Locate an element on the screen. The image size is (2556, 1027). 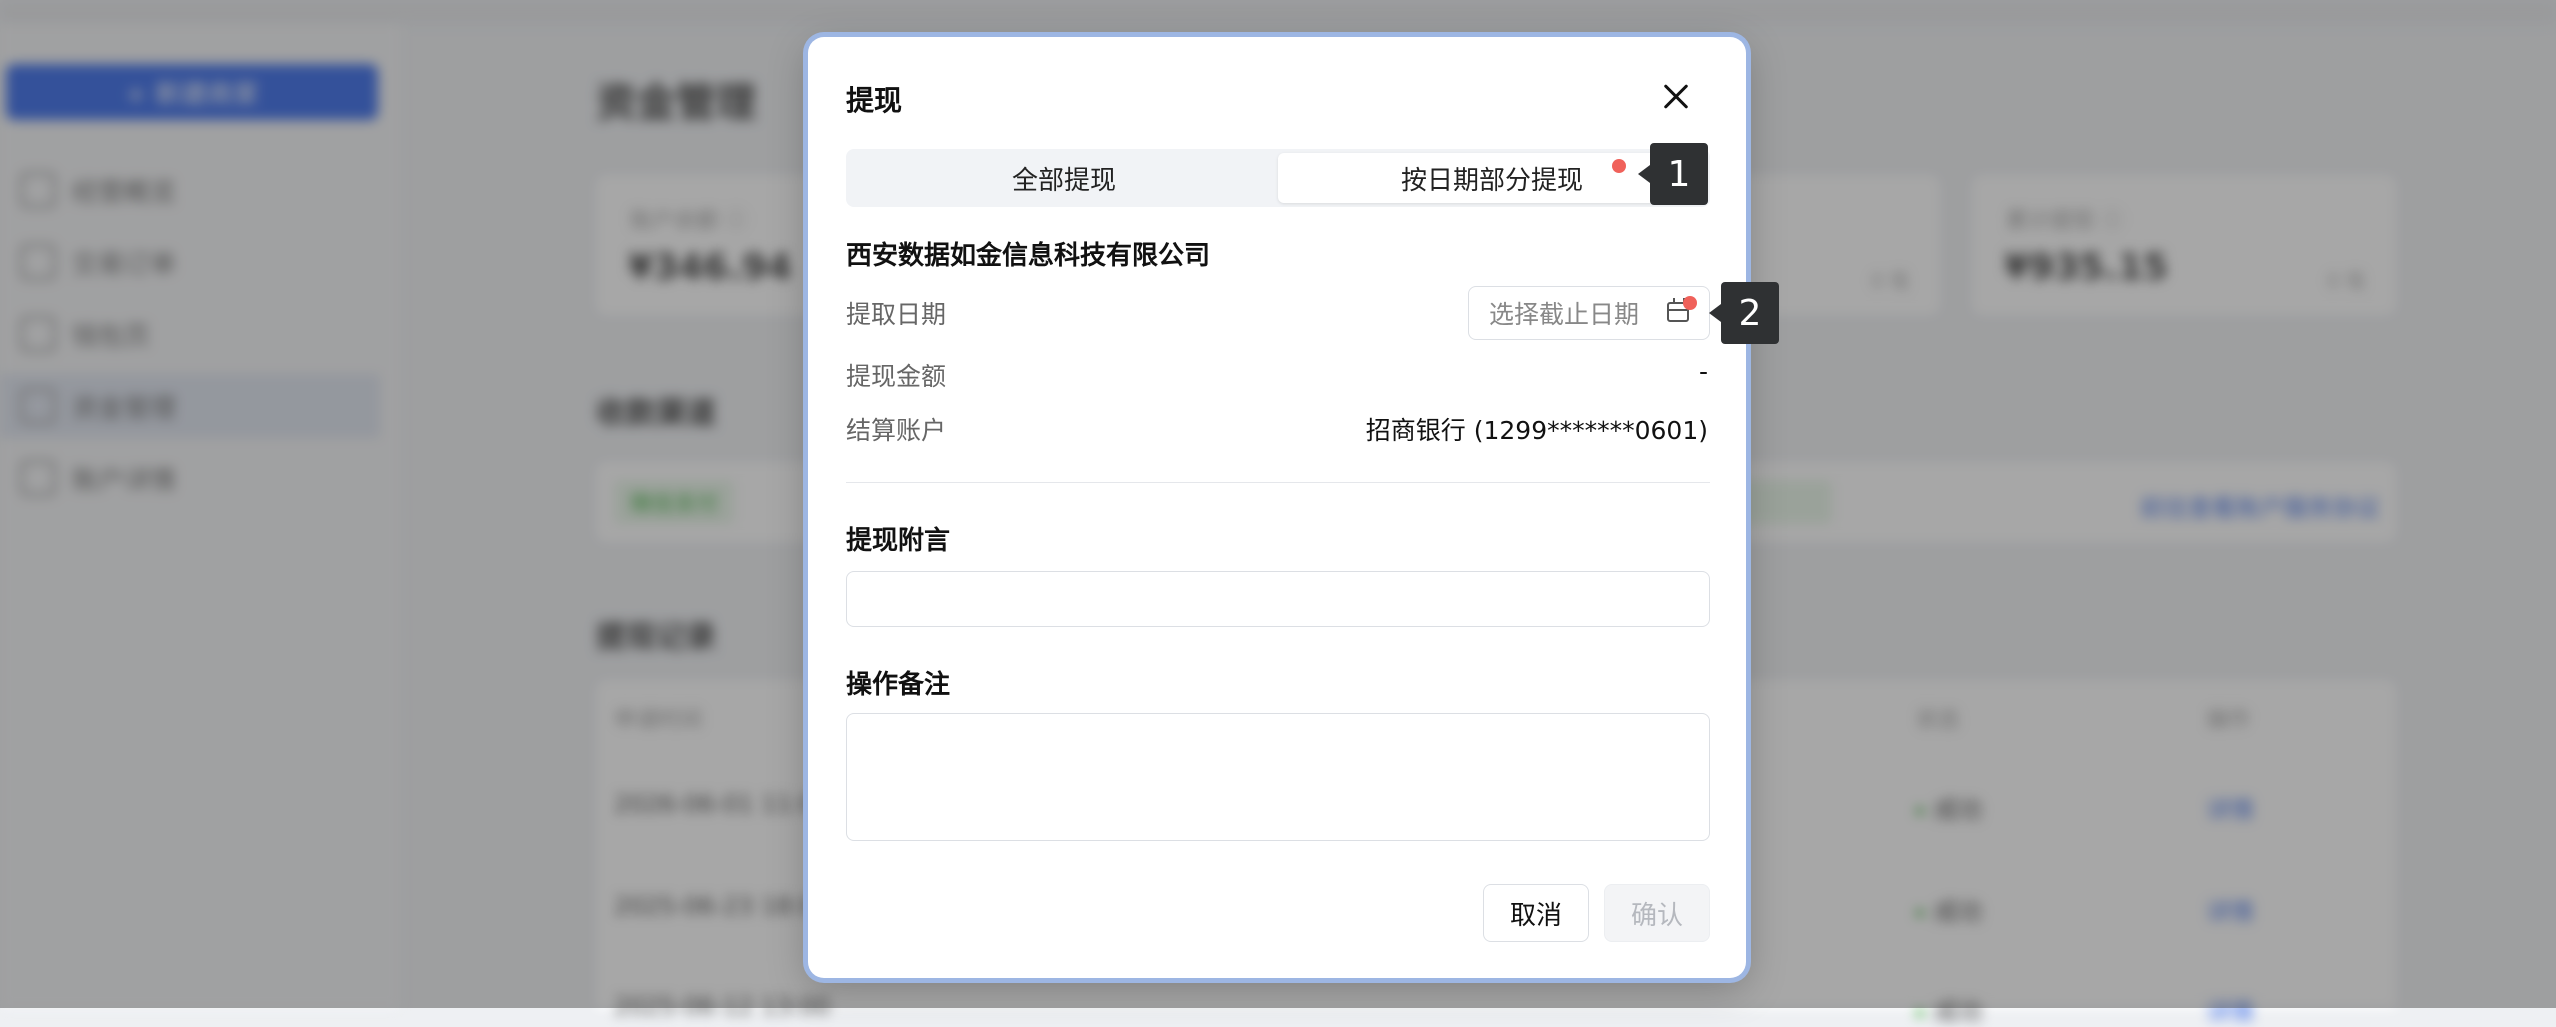
date-label: 提取日期 is located at coordinates (896, 314).